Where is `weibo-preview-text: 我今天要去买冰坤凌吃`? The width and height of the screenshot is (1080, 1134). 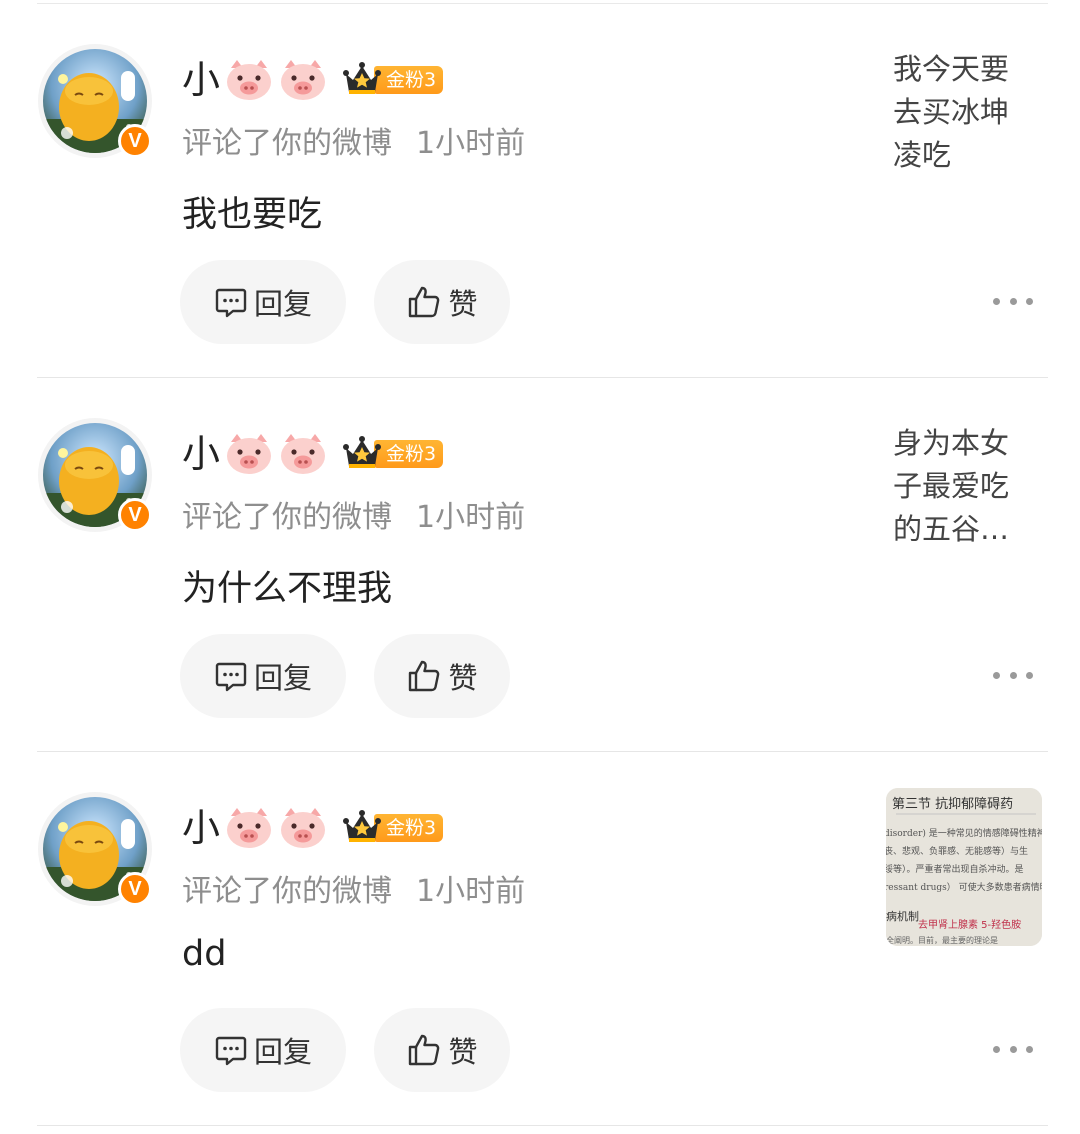
weibo-preview-text: 我今天要去买冰坤凌吃 is located at coordinates (961, 112).